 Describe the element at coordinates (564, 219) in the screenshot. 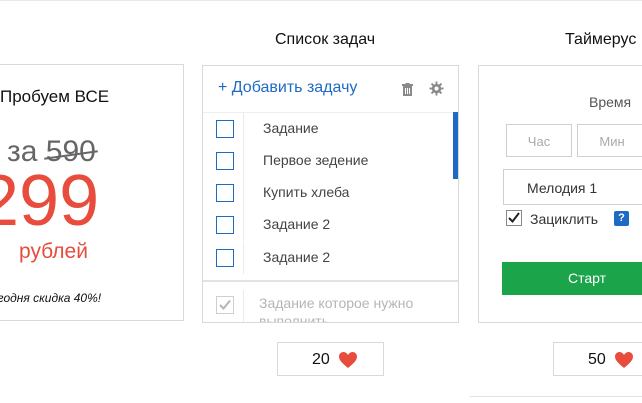

I see `loop-label: Зациклить` at that location.